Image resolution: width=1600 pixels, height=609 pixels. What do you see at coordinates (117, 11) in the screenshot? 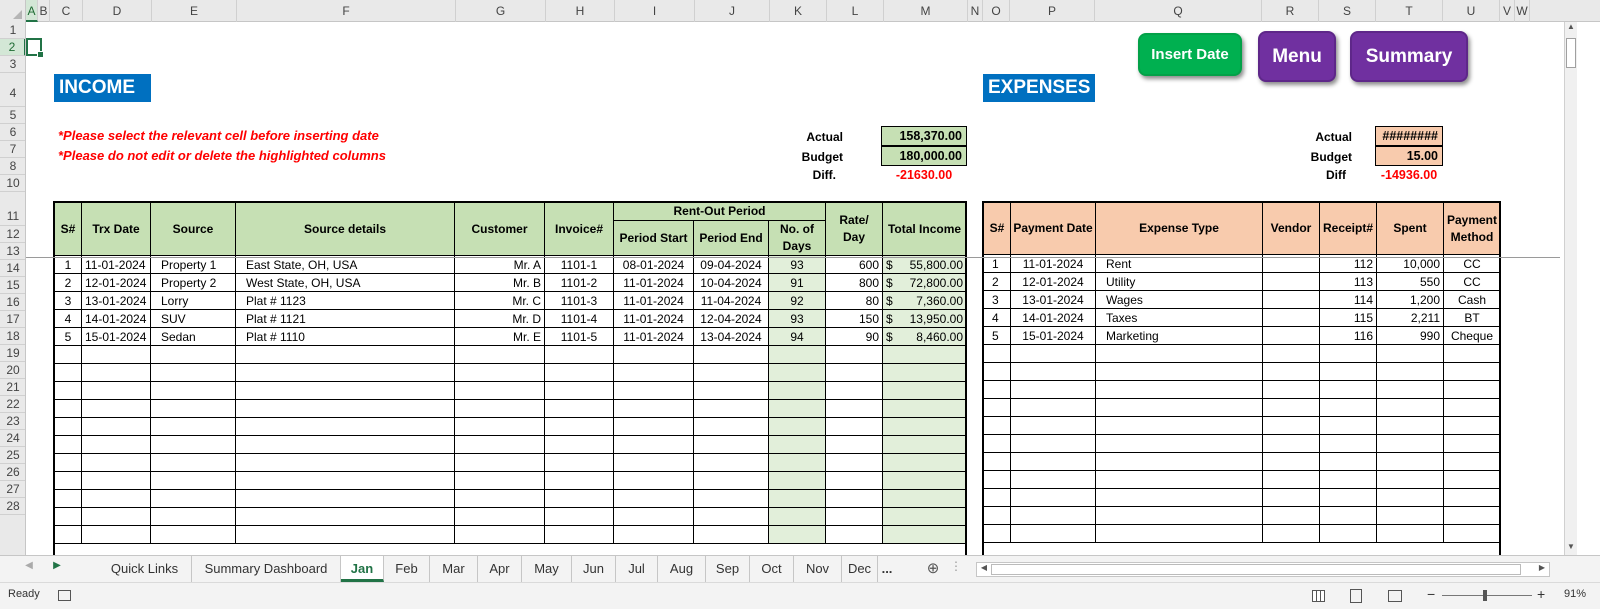
I see `column-header-d: D` at bounding box center [117, 11].